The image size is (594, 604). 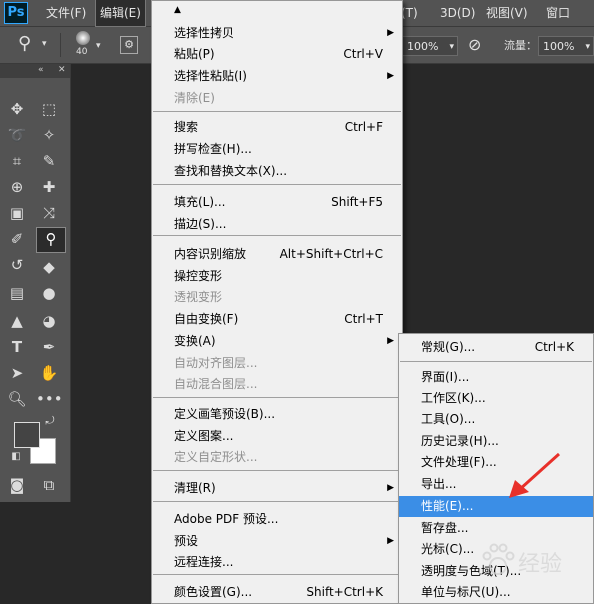 What do you see at coordinates (17, 187) in the screenshot?
I see `healing-icon: ⊕` at bounding box center [17, 187].